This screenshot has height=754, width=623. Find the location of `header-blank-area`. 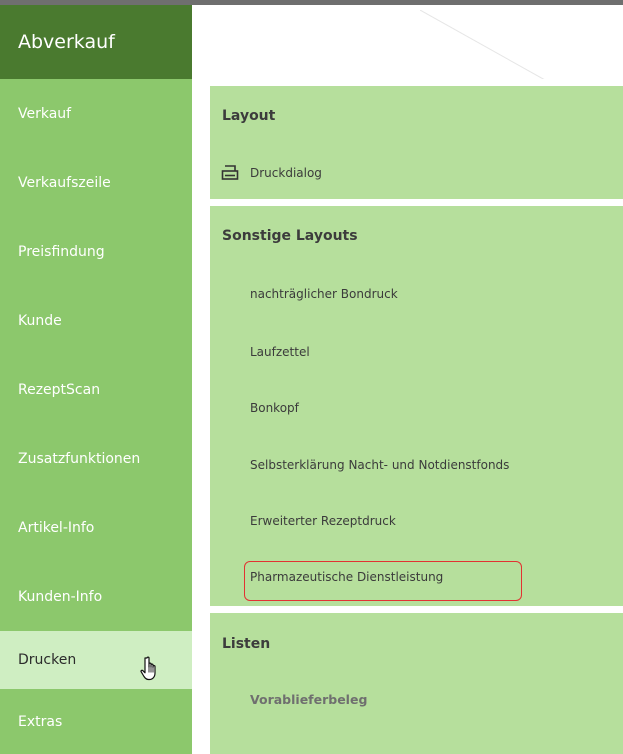

header-blank-area is located at coordinates (407, 42).